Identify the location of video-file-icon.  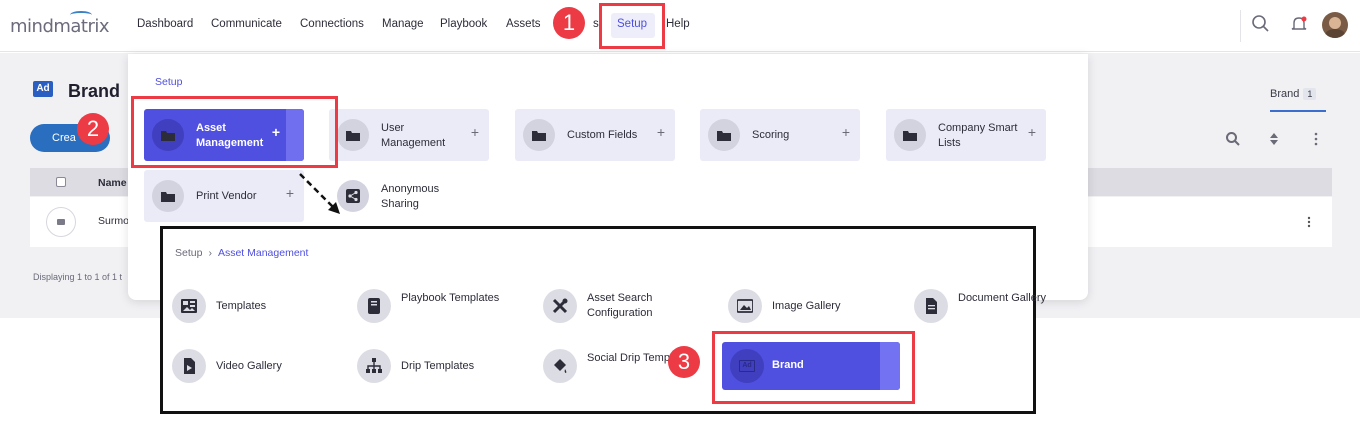
(189, 366).